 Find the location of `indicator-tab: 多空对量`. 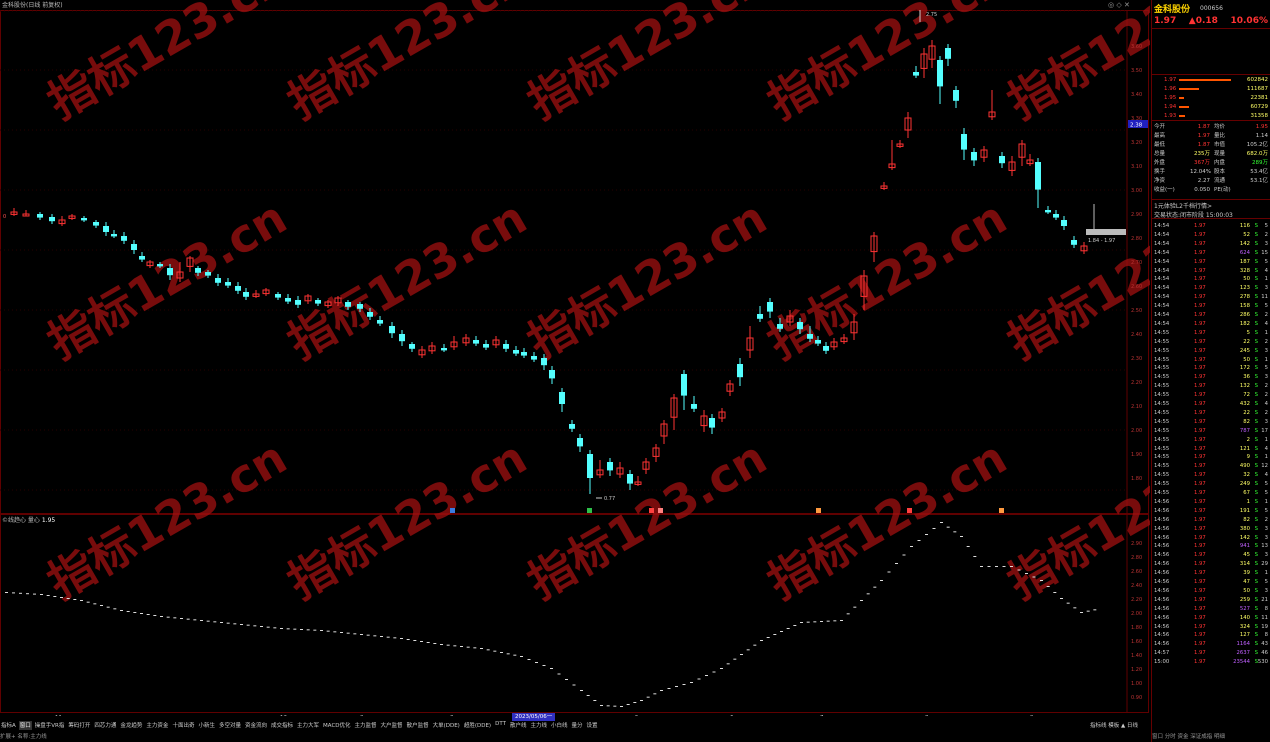

indicator-tab: 多空对量 is located at coordinates (230, 725).